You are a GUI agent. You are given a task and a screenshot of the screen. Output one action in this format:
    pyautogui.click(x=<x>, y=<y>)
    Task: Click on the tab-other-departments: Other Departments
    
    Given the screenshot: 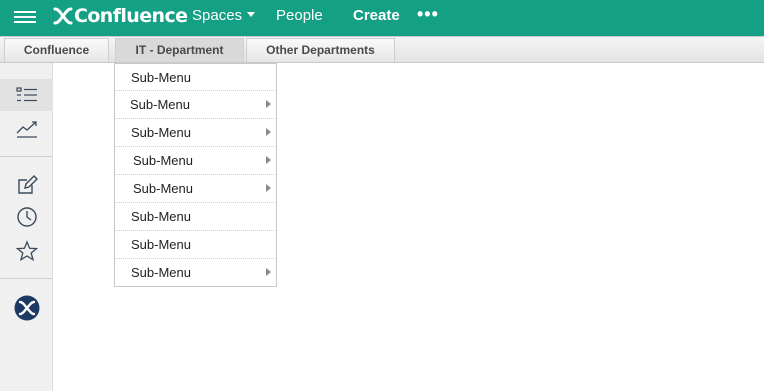 What is the action you would take?
    pyautogui.click(x=320, y=50)
    